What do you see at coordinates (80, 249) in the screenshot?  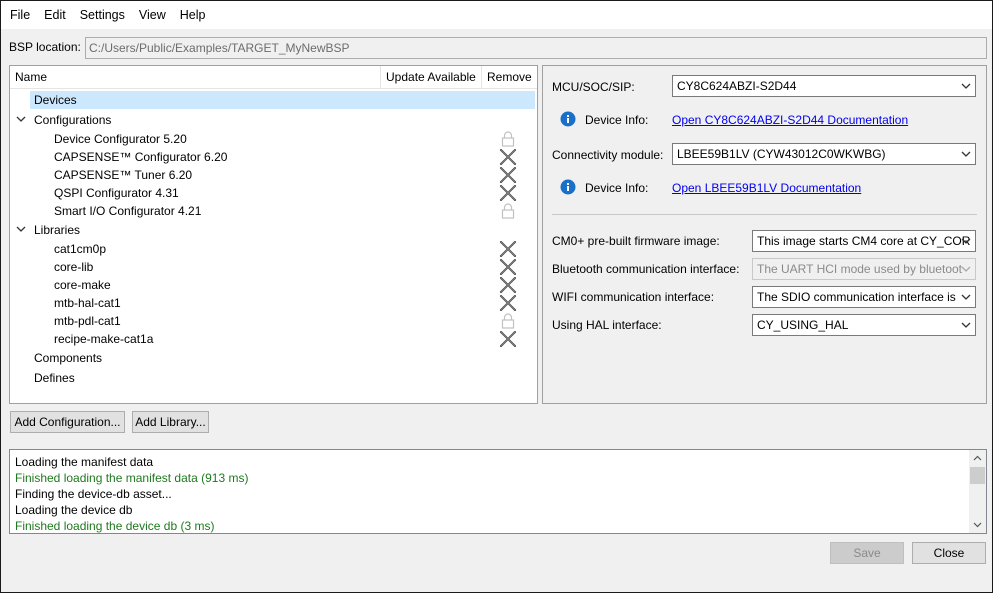 I see `tree-item-label: cat1cm0p` at bounding box center [80, 249].